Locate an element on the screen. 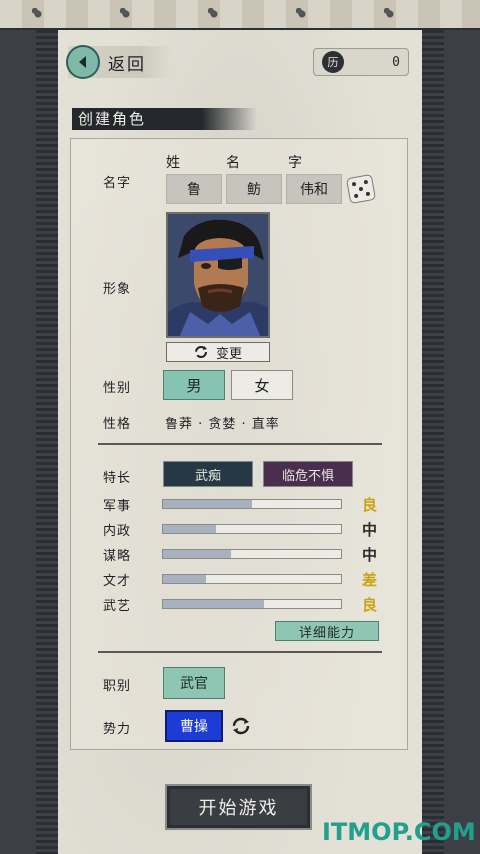  surname-field: 鲁 is located at coordinates (194, 189).